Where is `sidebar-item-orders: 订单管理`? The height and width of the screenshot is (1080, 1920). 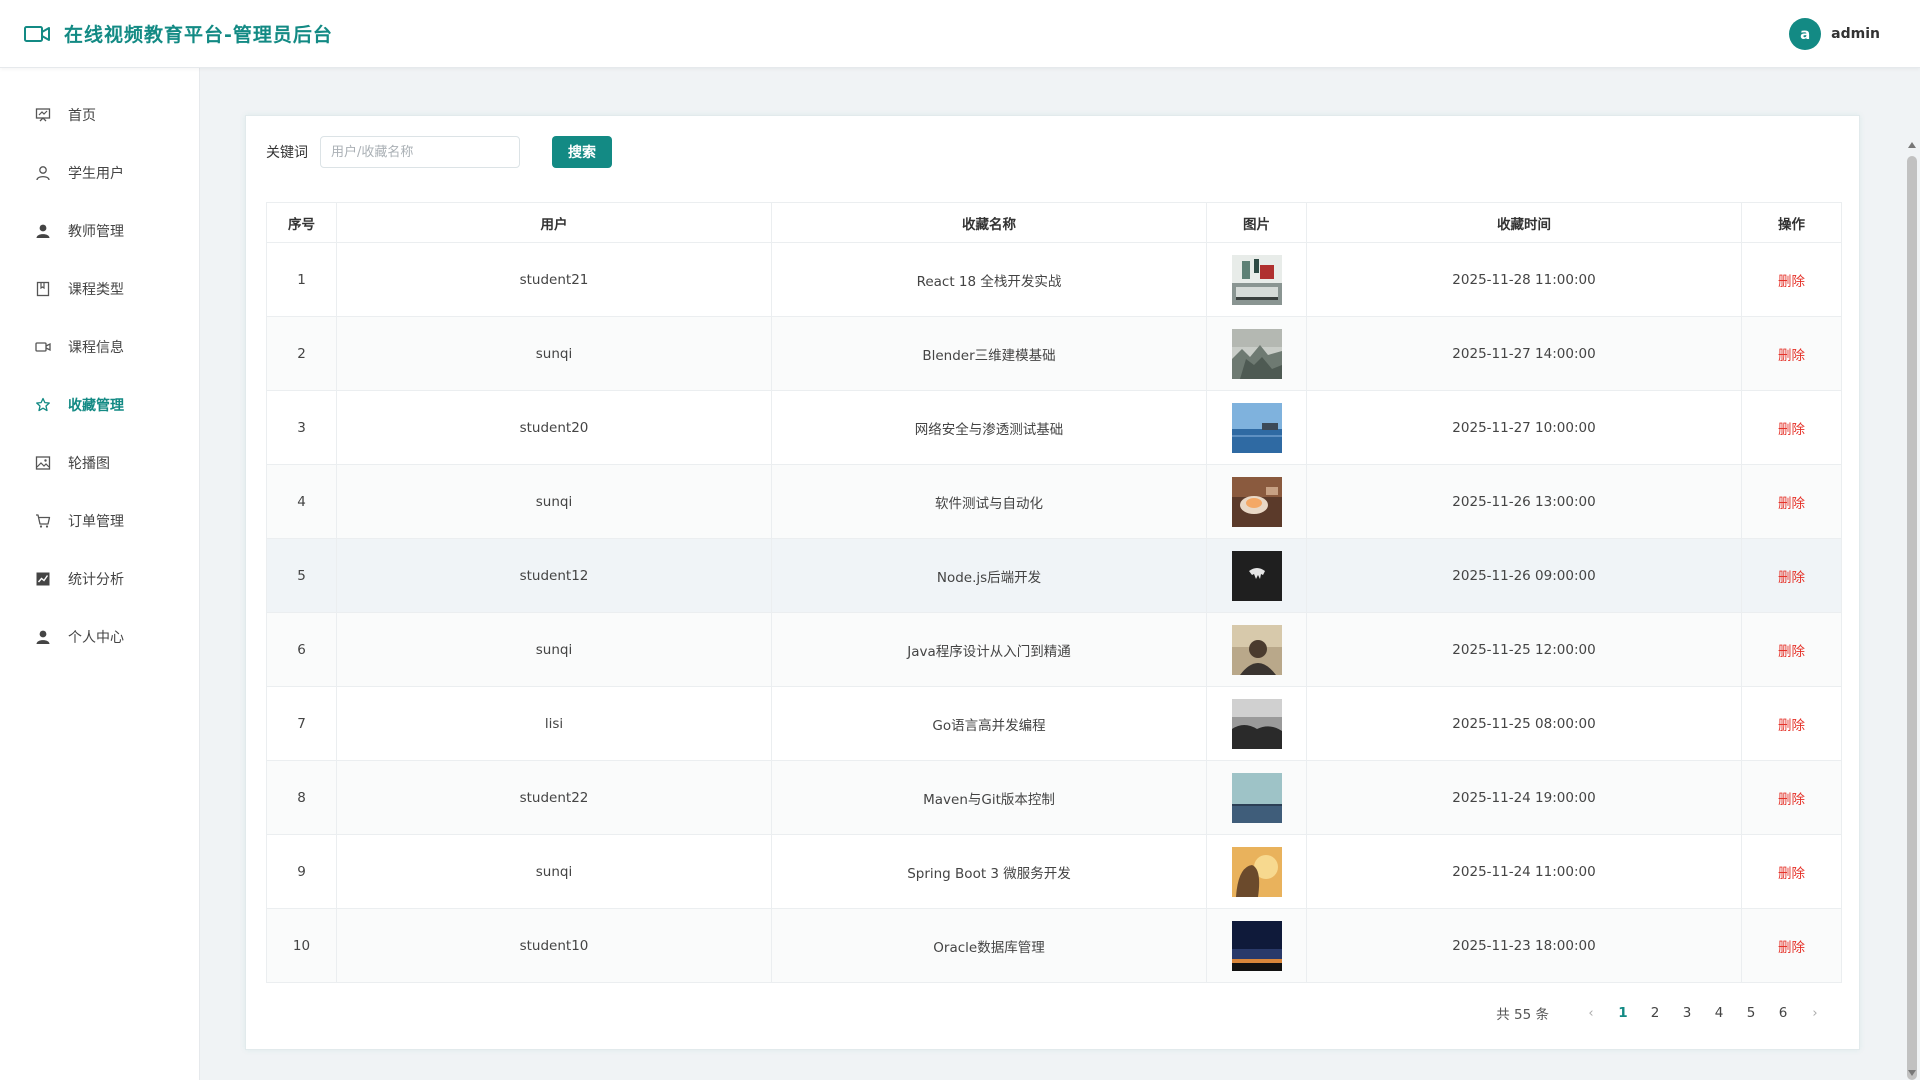 sidebar-item-orders: 订单管理 is located at coordinates (99, 521).